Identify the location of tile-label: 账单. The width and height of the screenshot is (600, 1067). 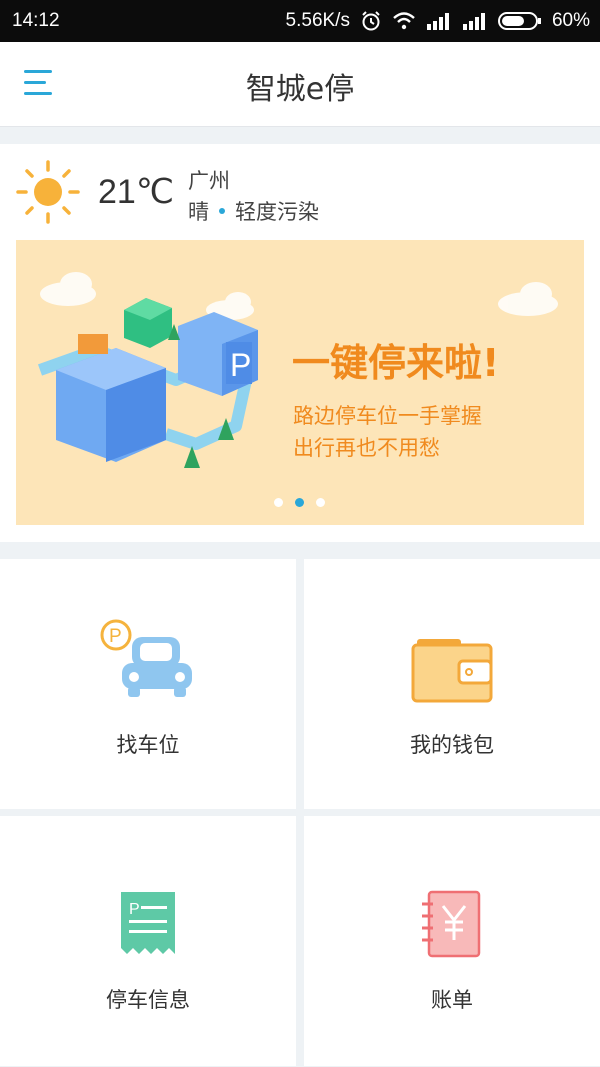
(452, 1000).